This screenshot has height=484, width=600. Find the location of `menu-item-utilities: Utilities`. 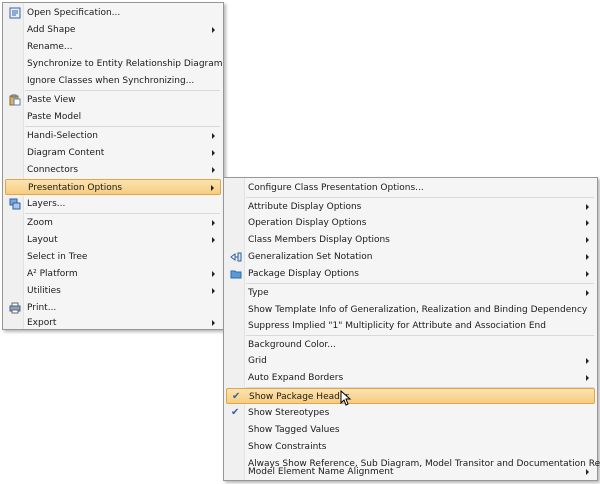

menu-item-utilities: Utilities is located at coordinates (113, 291).